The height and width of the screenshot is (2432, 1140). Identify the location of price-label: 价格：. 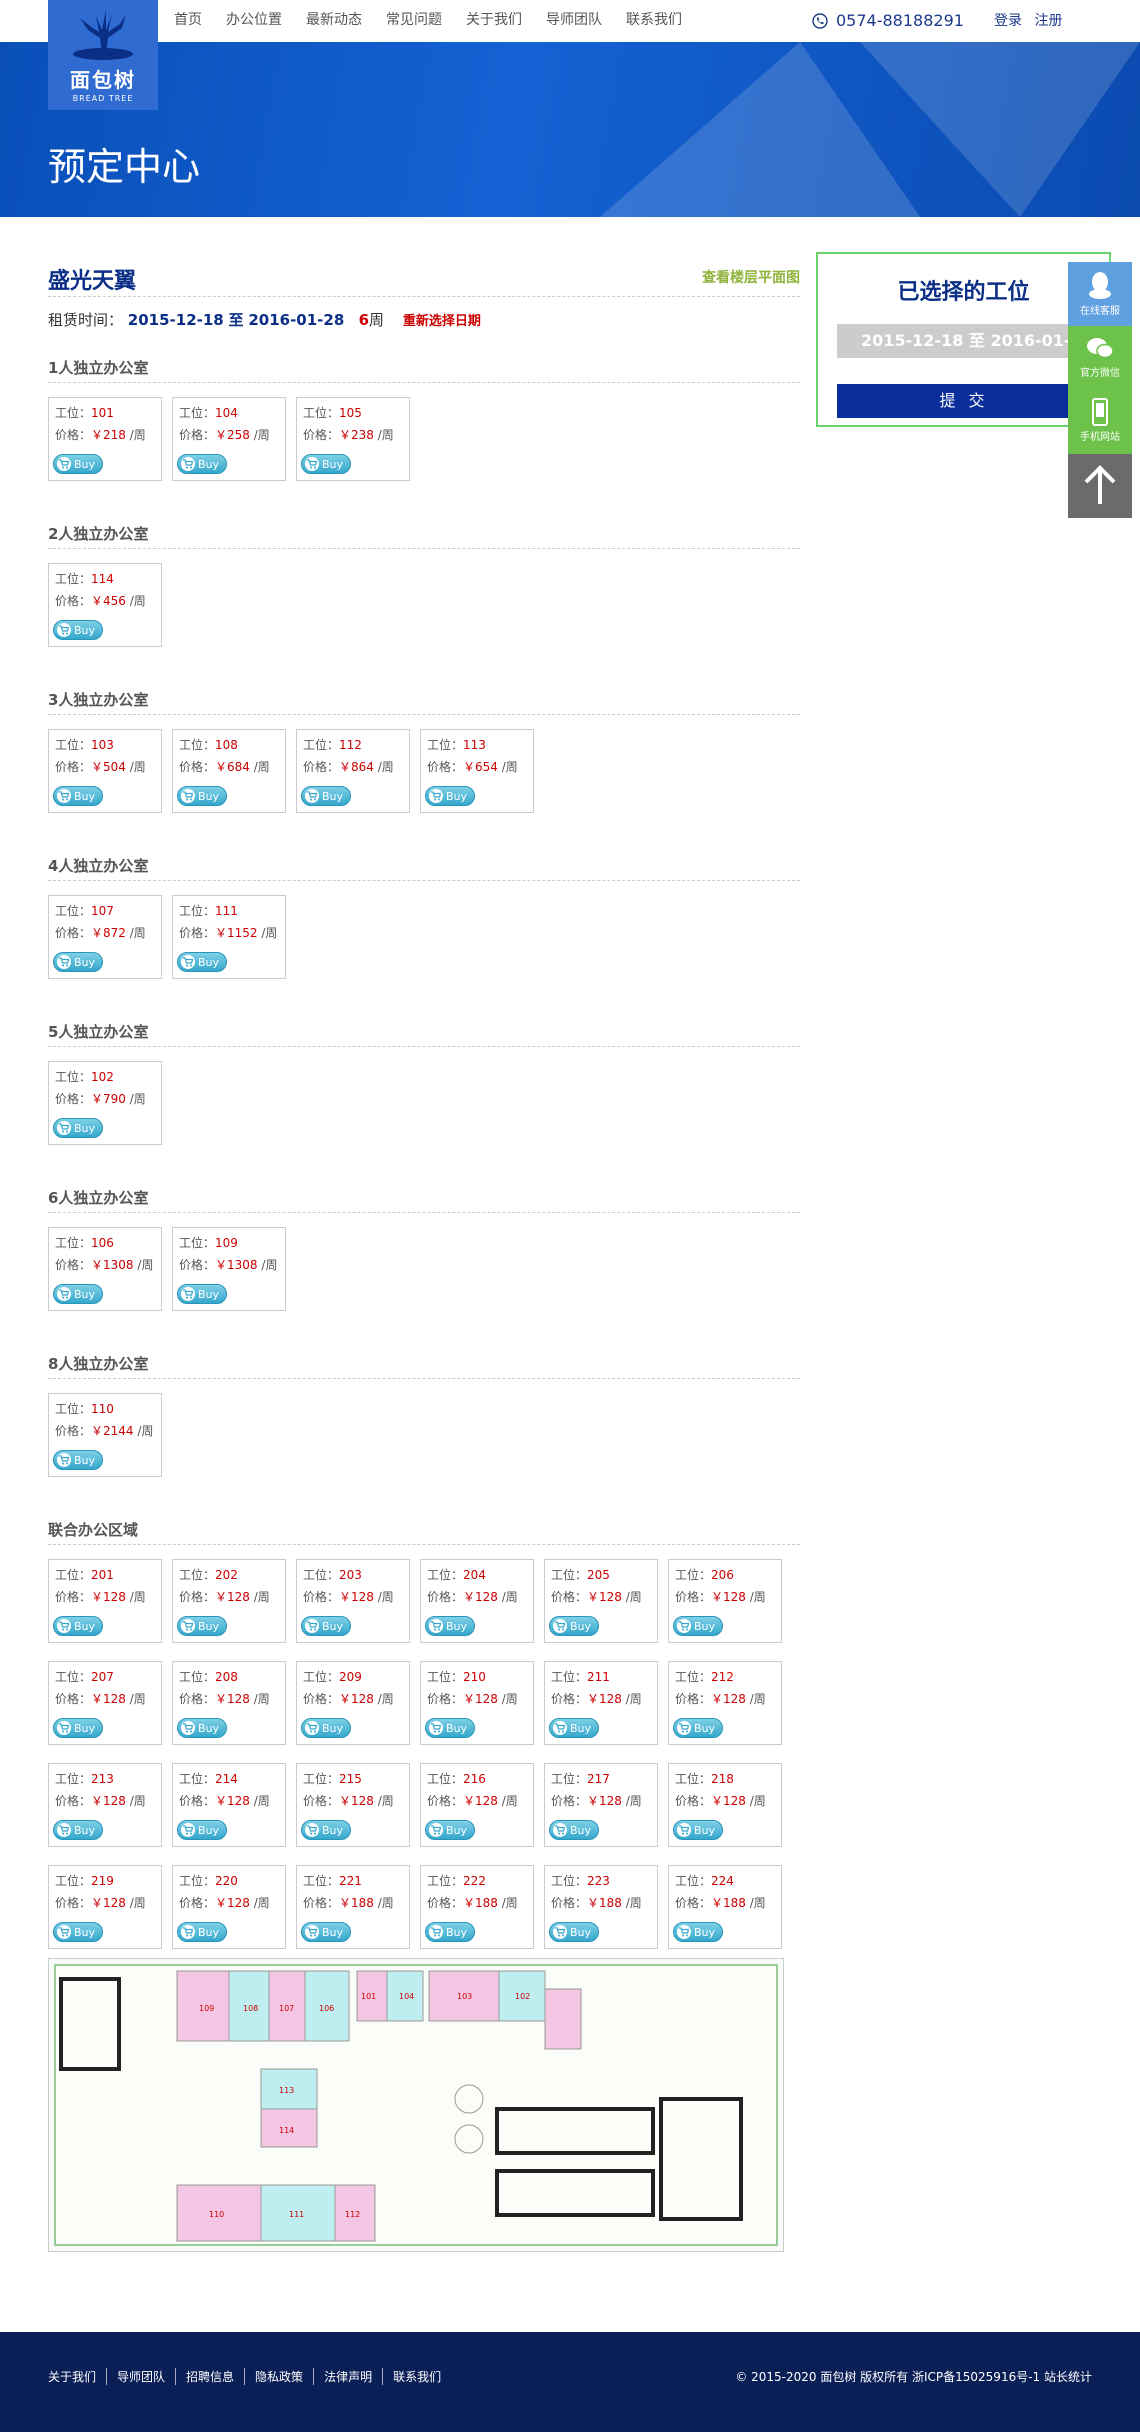
(73, 1903).